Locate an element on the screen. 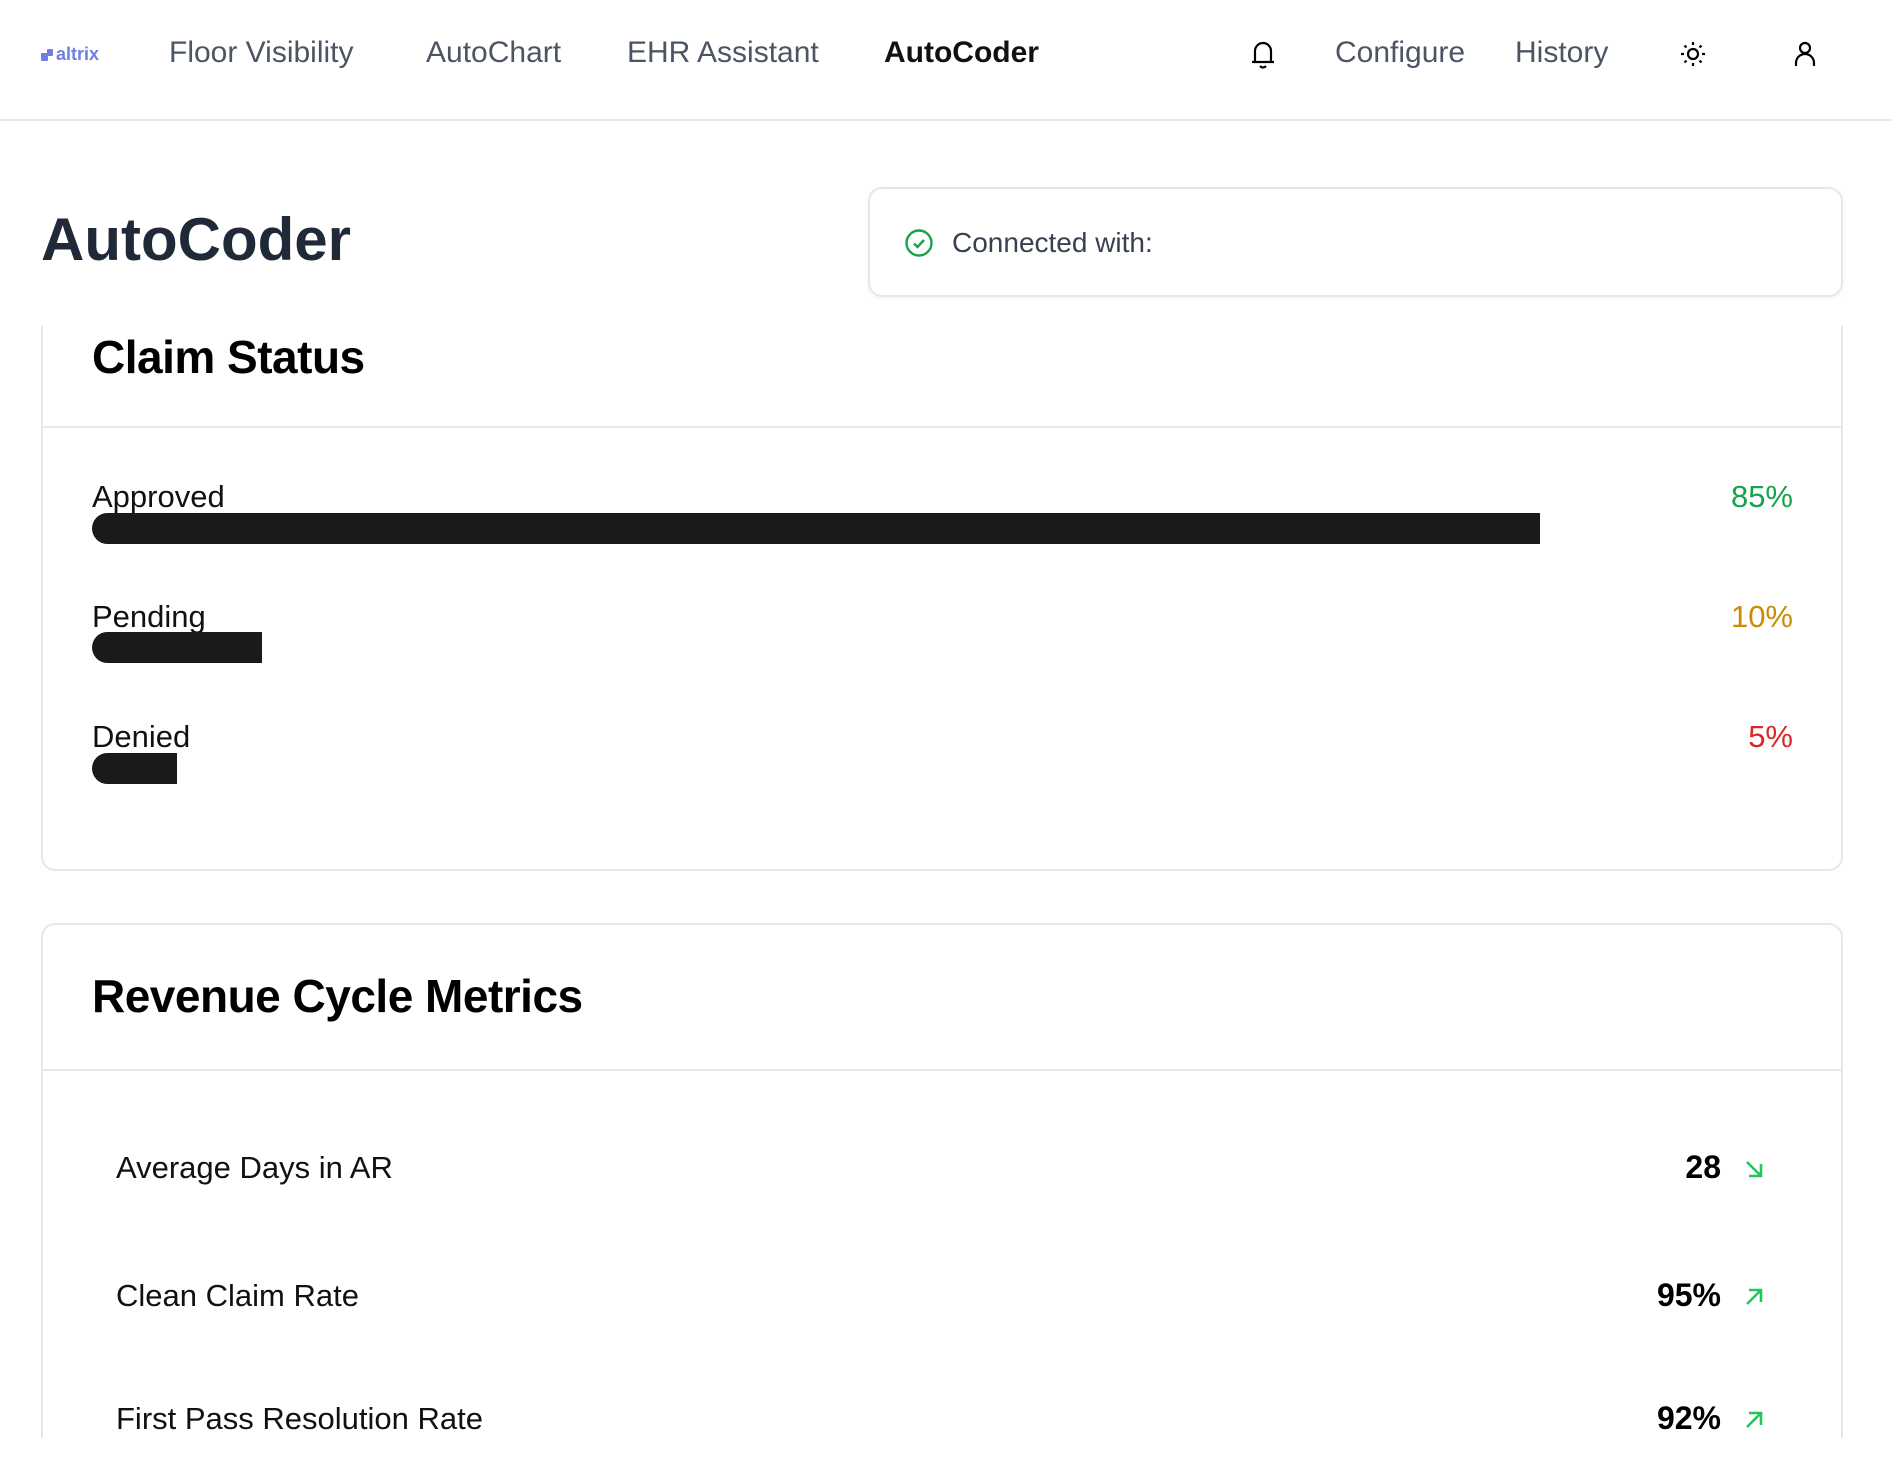 The height and width of the screenshot is (1468, 1892). claim-label-pending: Pending is located at coordinates (149, 616).